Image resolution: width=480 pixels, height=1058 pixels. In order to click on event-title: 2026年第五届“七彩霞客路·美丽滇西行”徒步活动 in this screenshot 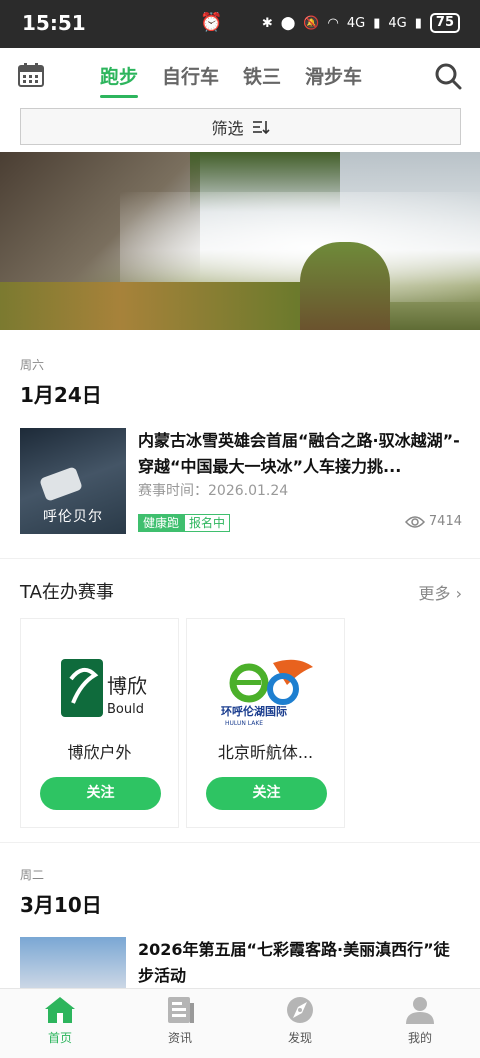, I will do `click(294, 962)`.